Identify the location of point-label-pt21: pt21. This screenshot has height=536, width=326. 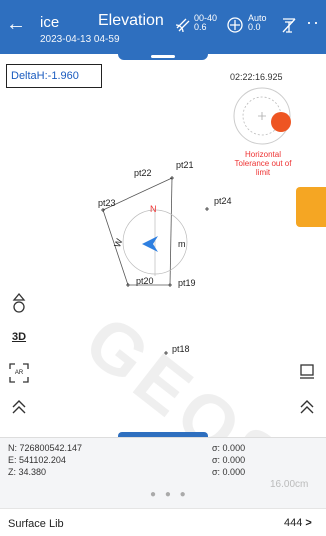
(185, 165).